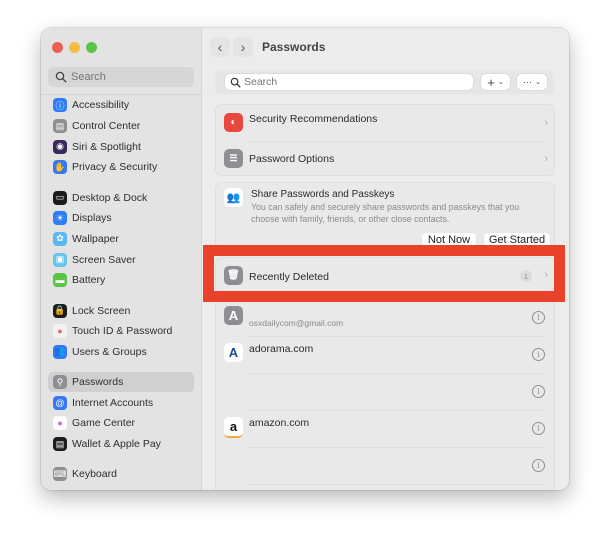 The width and height of the screenshot is (610, 544). Describe the element at coordinates (60, 474) in the screenshot. I see `keyboard-icon: ⌨` at that location.